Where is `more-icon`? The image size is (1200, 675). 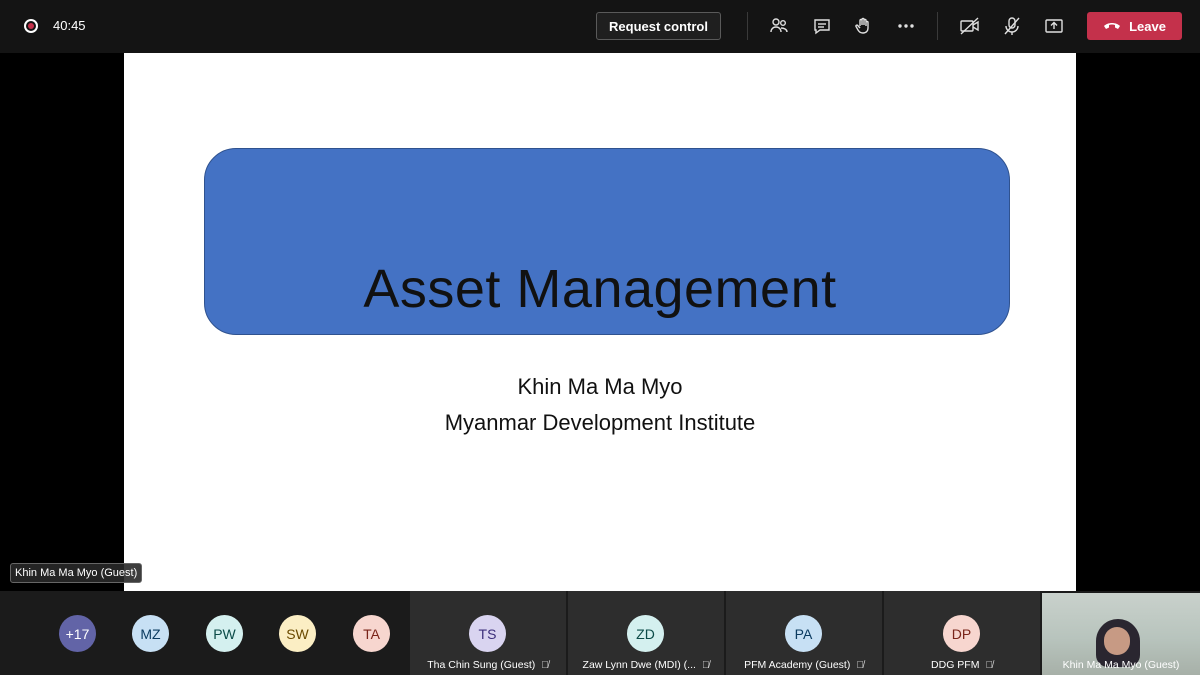
more-icon is located at coordinates (906, 26).